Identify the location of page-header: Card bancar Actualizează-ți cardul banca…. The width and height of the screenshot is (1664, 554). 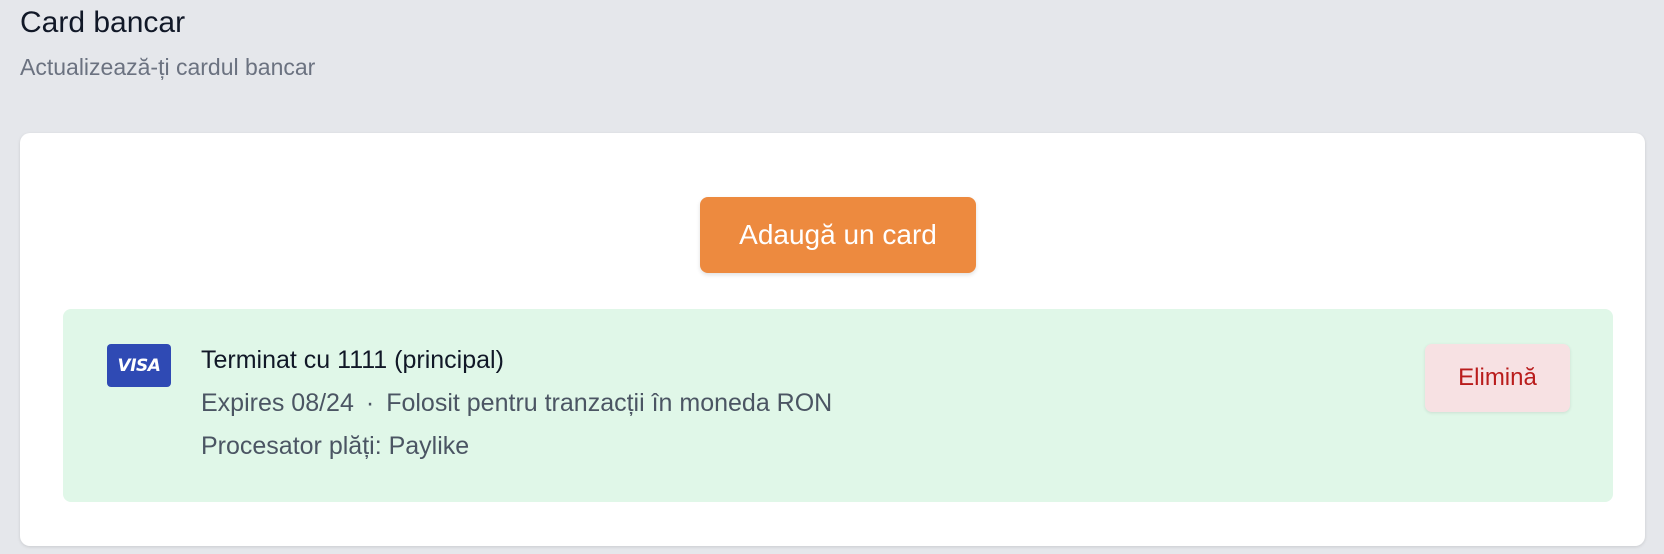
(167, 41).